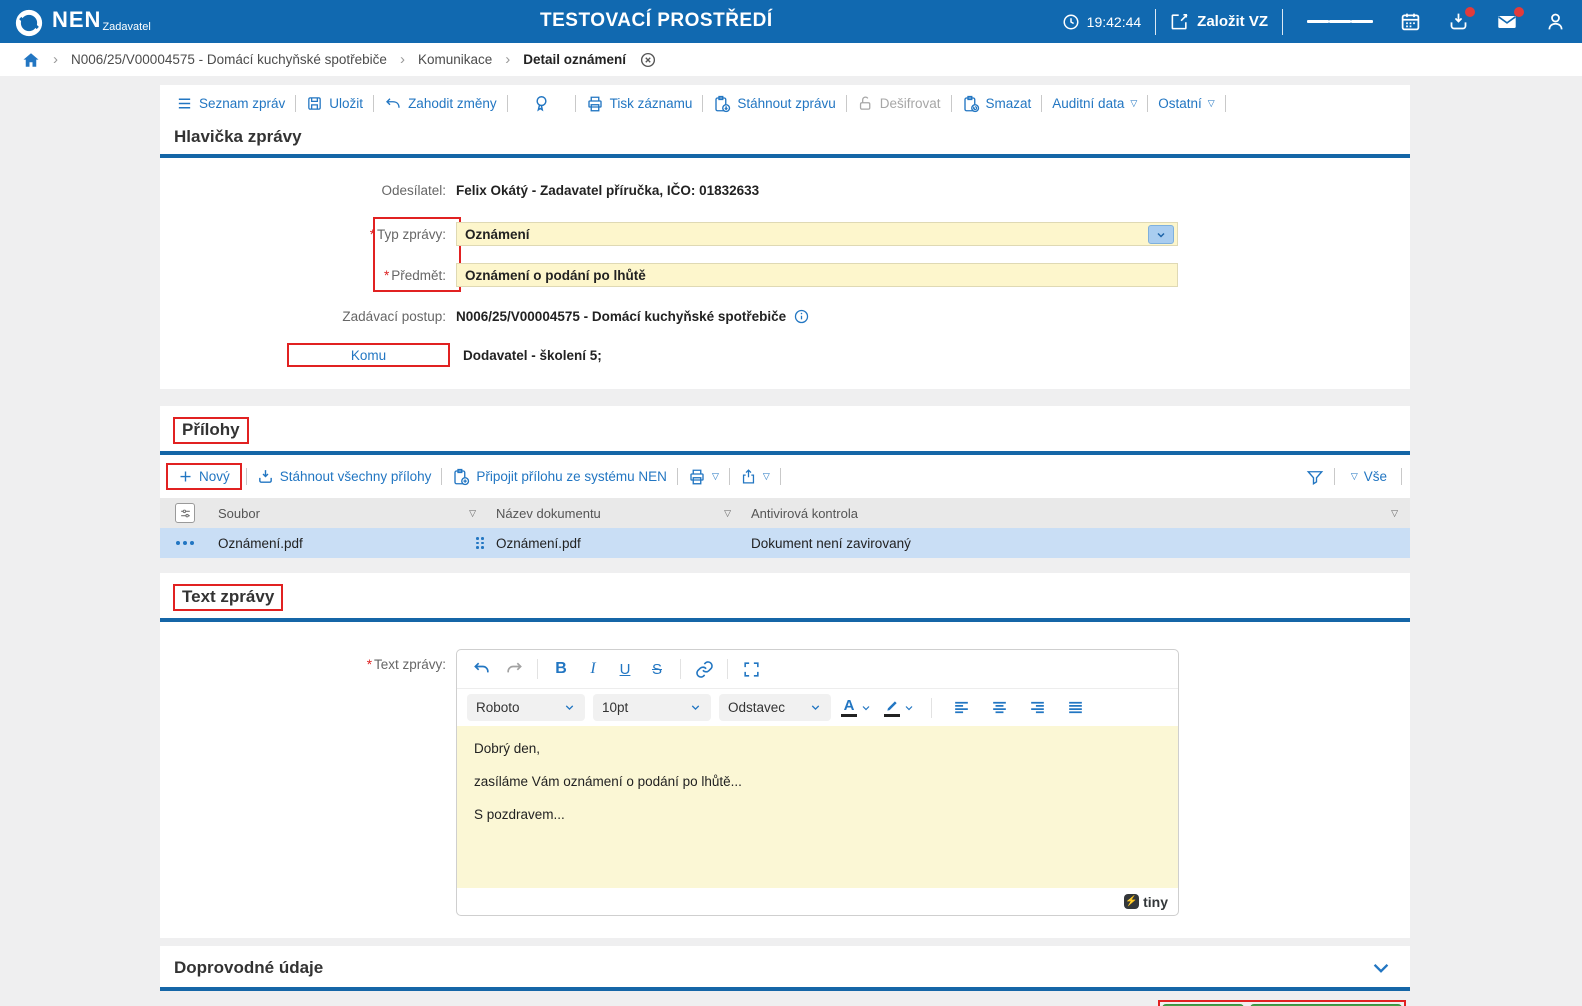  What do you see at coordinates (239, 513) in the screenshot?
I see `column-header-soubor: Soubor` at bounding box center [239, 513].